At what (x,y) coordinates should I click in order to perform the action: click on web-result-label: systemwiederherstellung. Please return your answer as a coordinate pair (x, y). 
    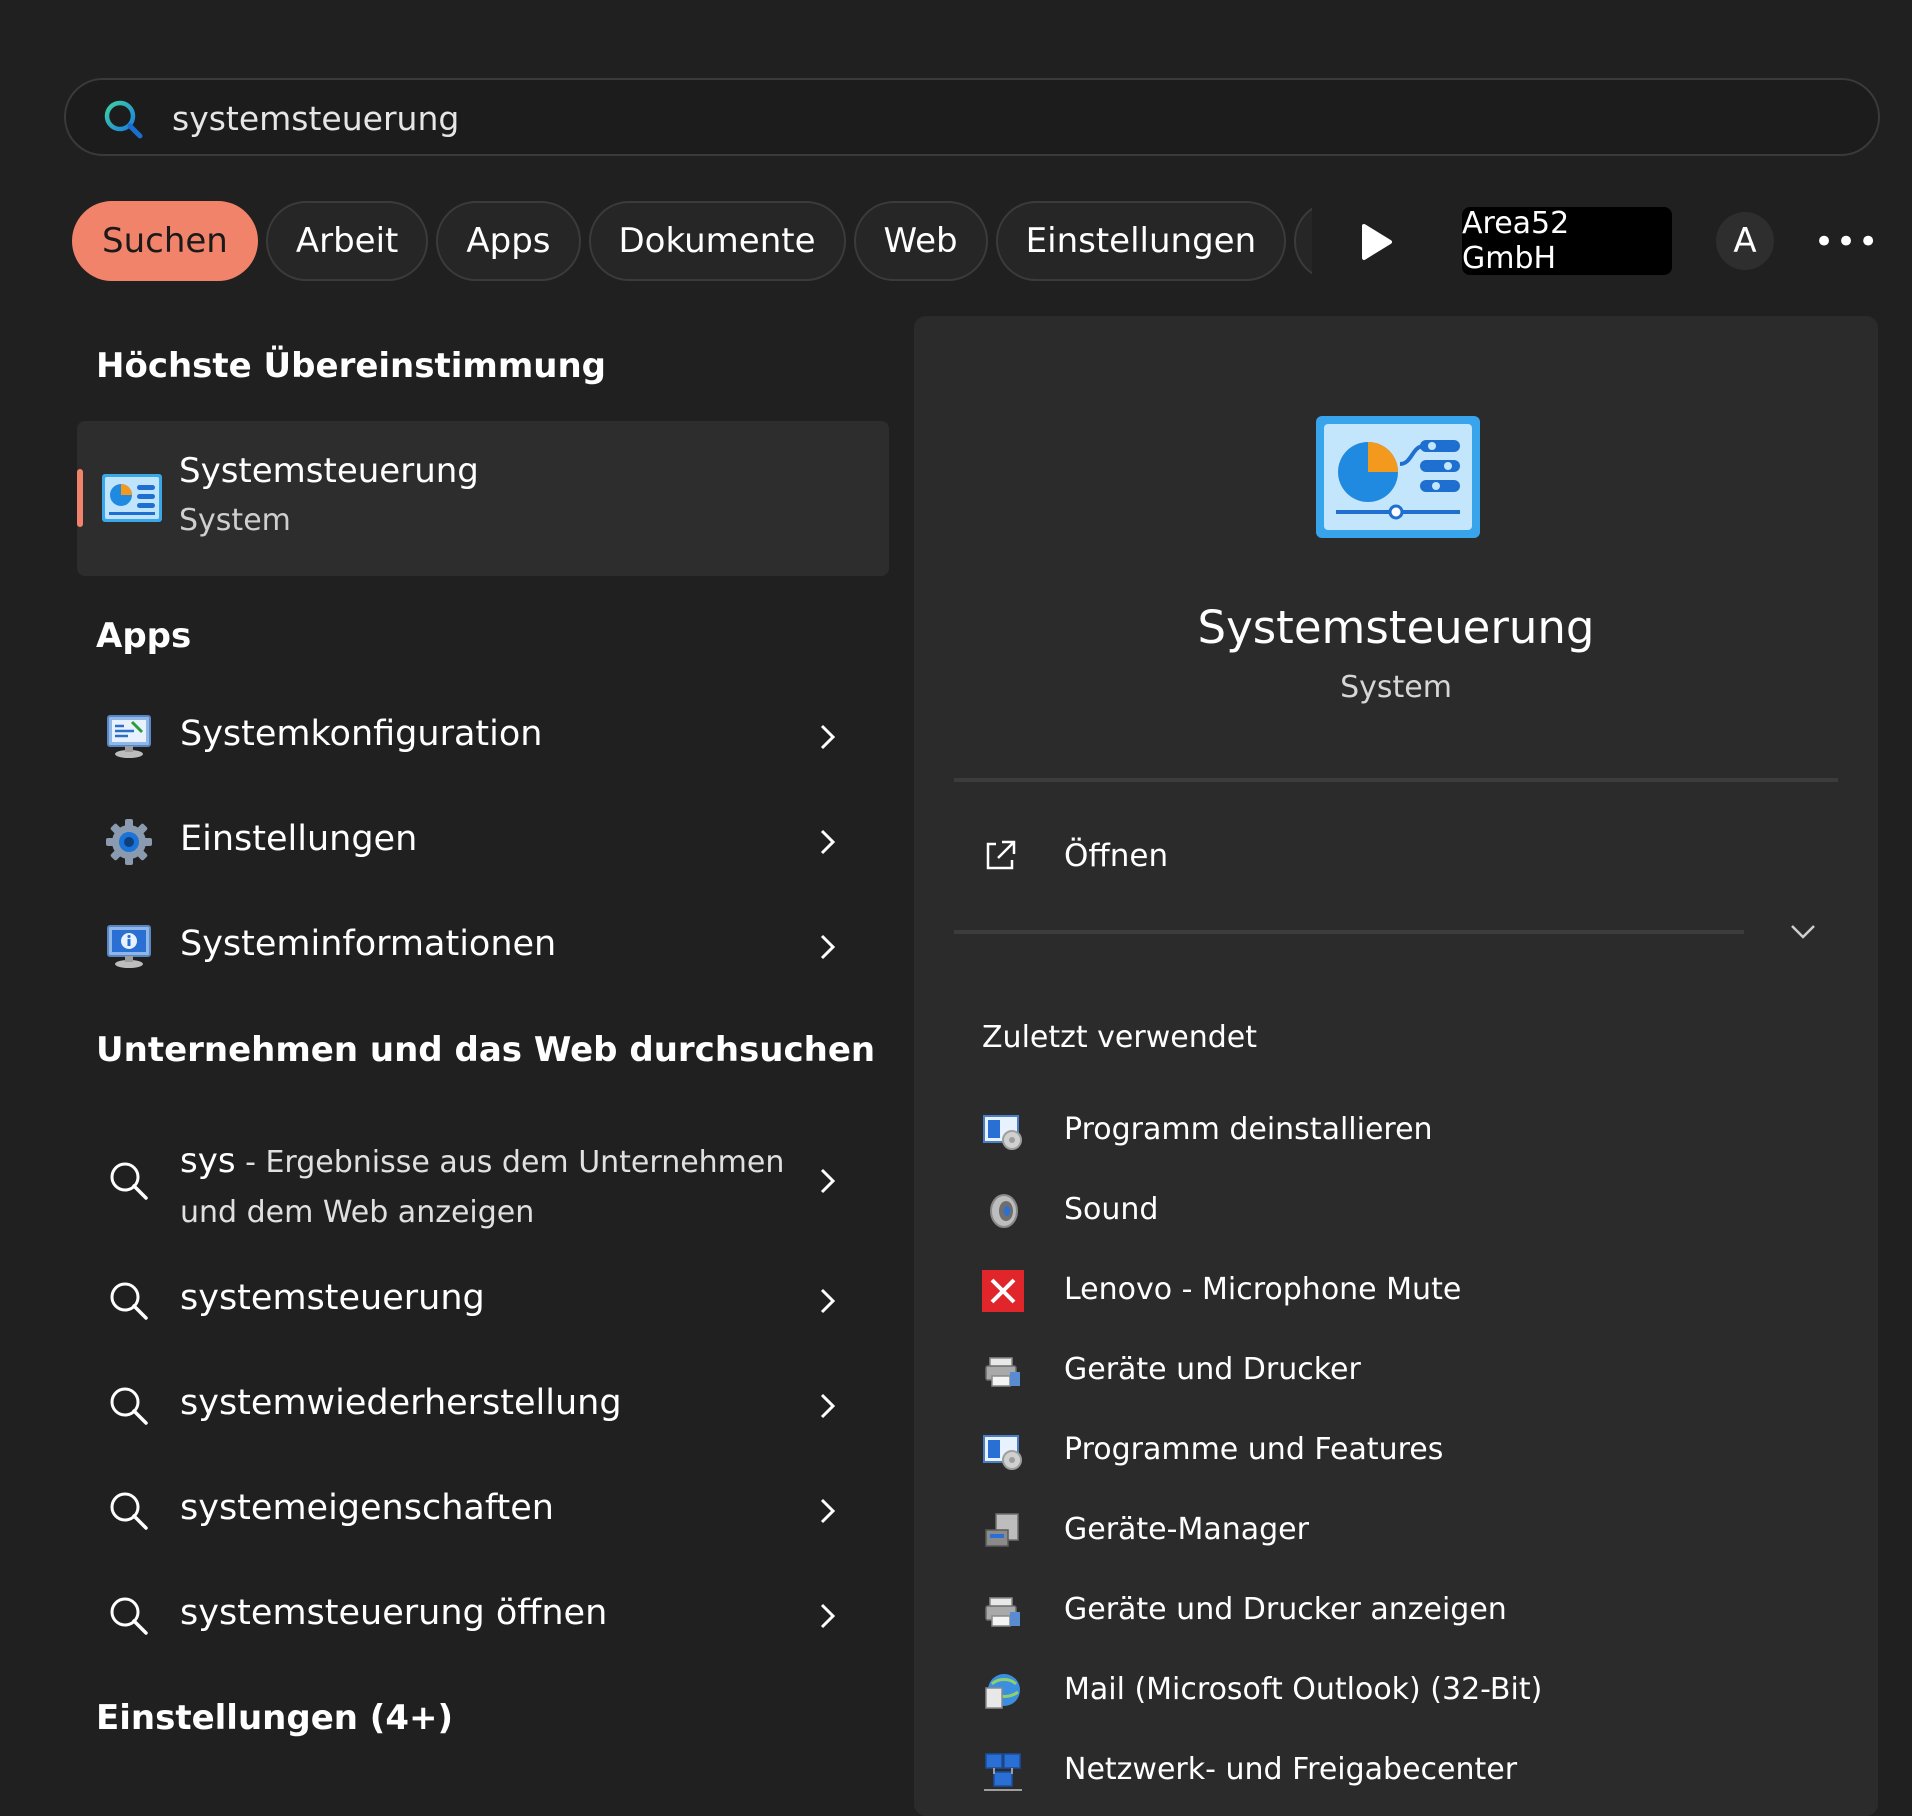
    Looking at the image, I should click on (401, 1403).